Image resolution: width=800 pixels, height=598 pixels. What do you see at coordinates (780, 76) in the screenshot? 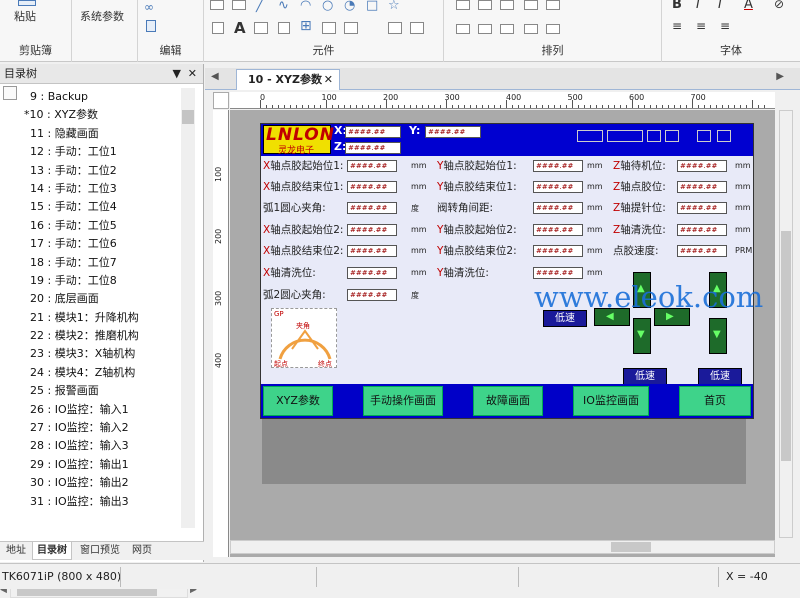
I see `tab-scroll-right-icon: ▶` at bounding box center [780, 76].